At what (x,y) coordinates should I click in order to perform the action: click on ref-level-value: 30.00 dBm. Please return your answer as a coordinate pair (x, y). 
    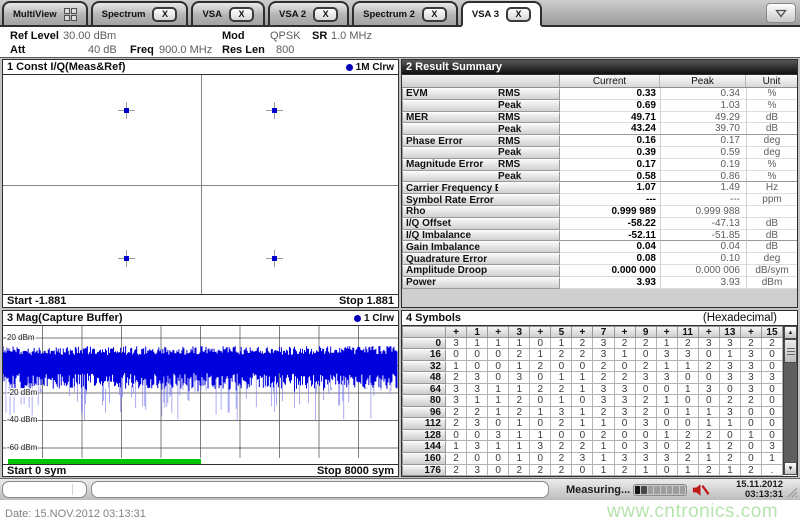
    Looking at the image, I should click on (89, 36).